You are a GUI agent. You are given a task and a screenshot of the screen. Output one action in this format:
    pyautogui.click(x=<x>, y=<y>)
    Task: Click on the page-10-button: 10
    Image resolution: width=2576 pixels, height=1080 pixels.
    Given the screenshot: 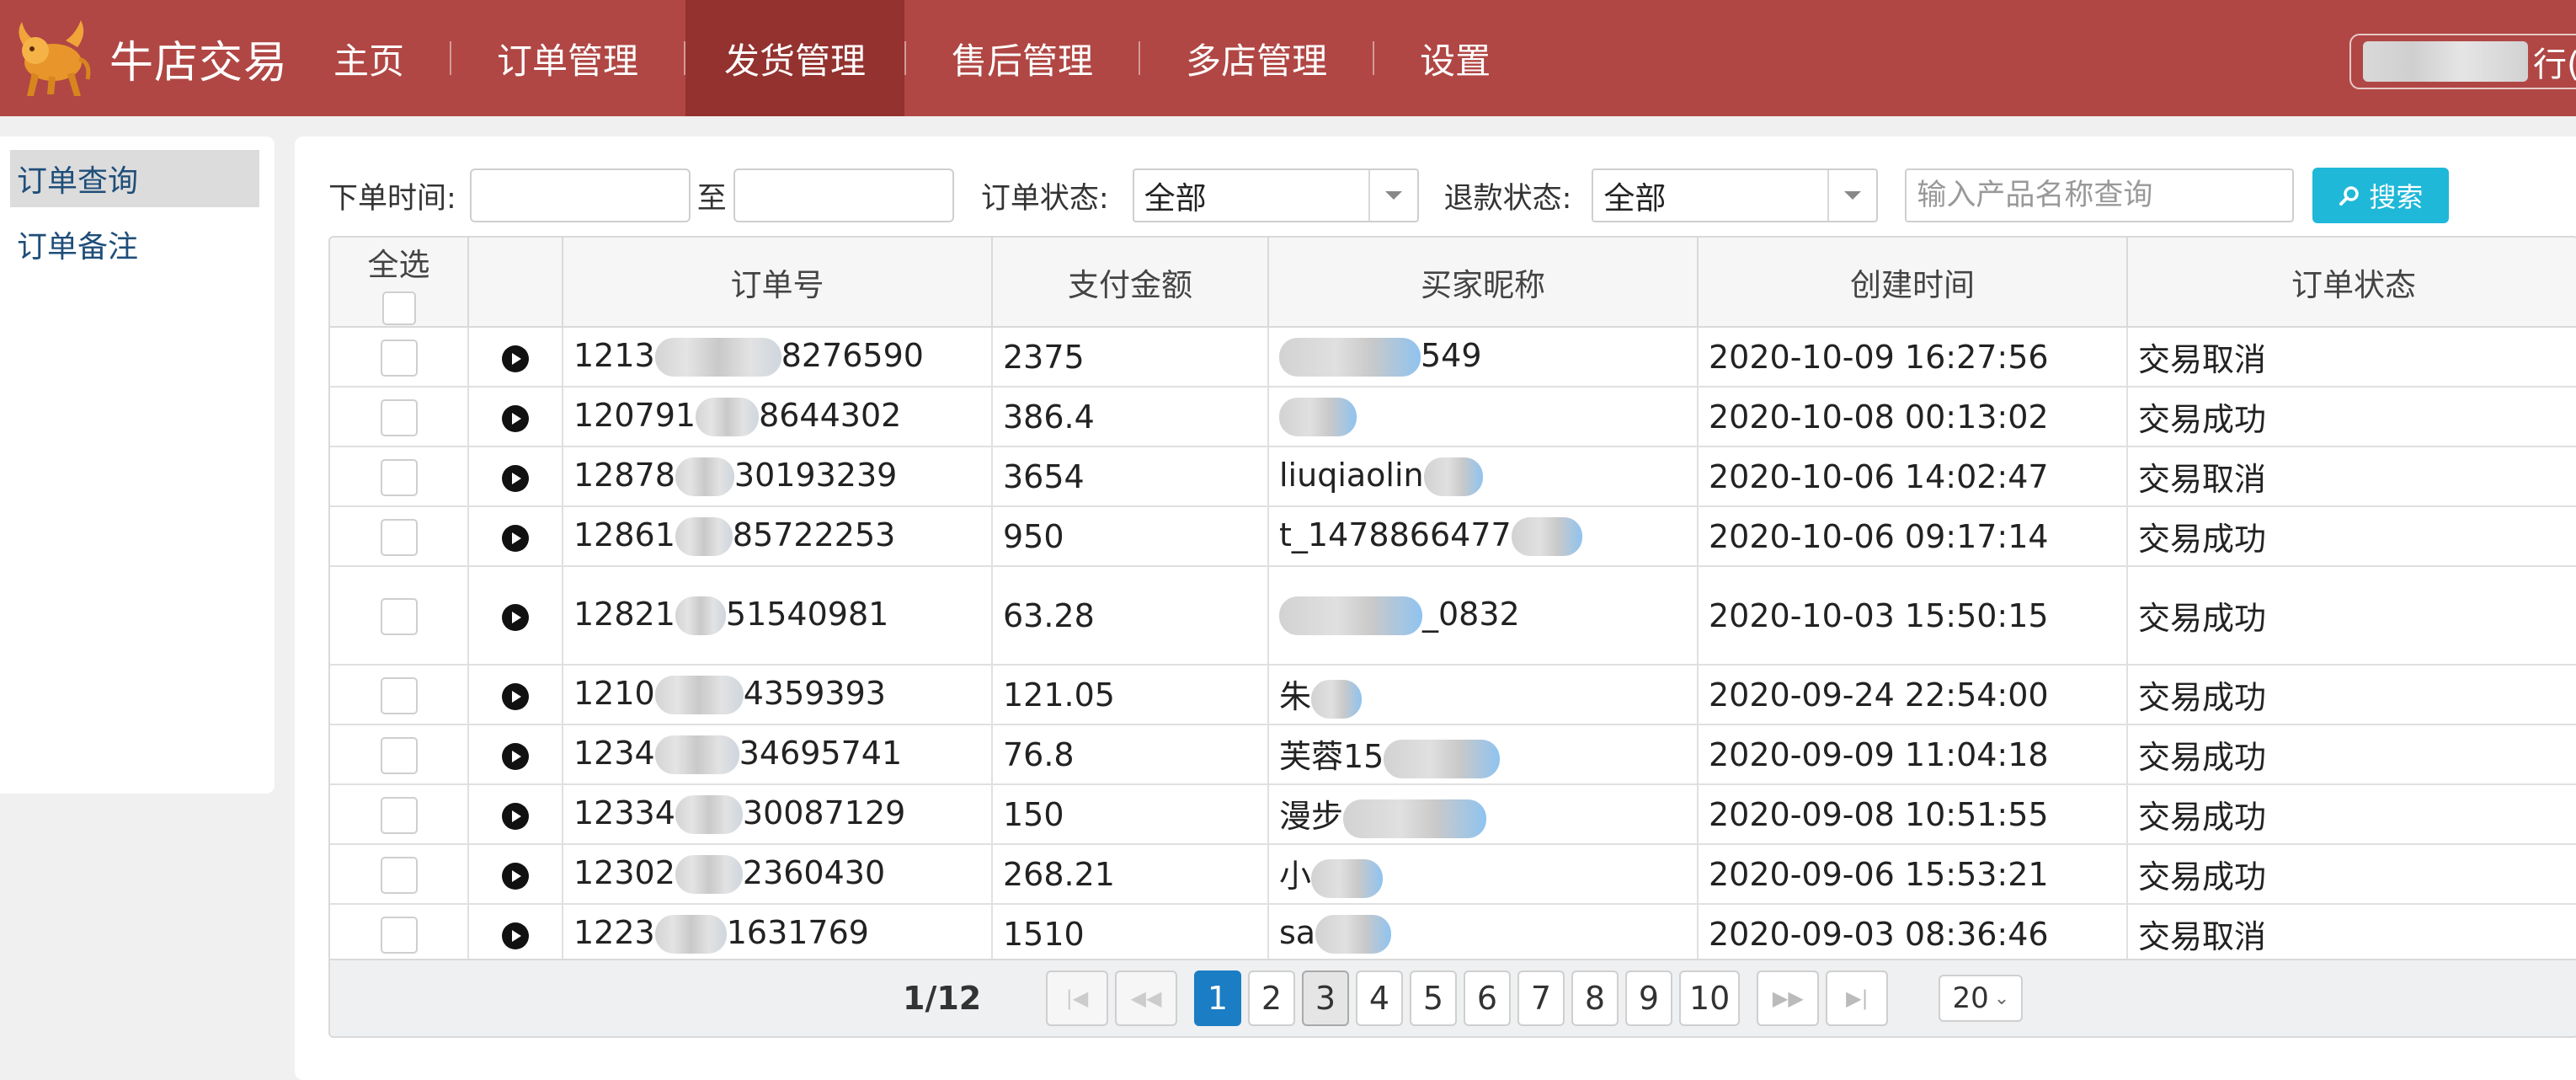 What is the action you would take?
    pyautogui.click(x=1710, y=998)
    